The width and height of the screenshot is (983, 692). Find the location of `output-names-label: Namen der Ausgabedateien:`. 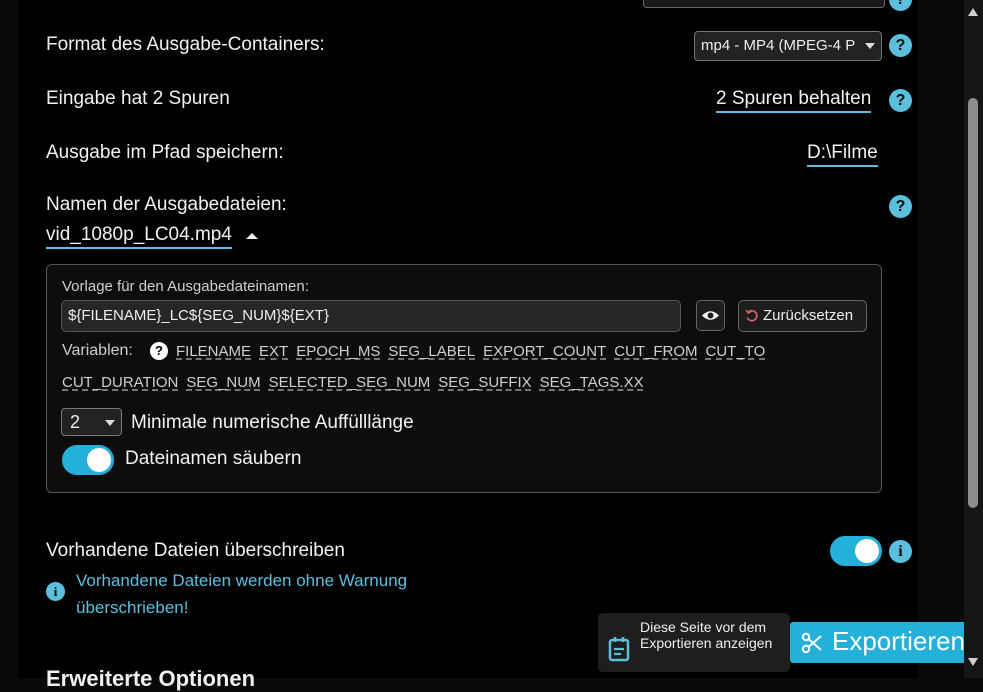

output-names-label: Namen der Ausgabedateien: is located at coordinates (166, 204).